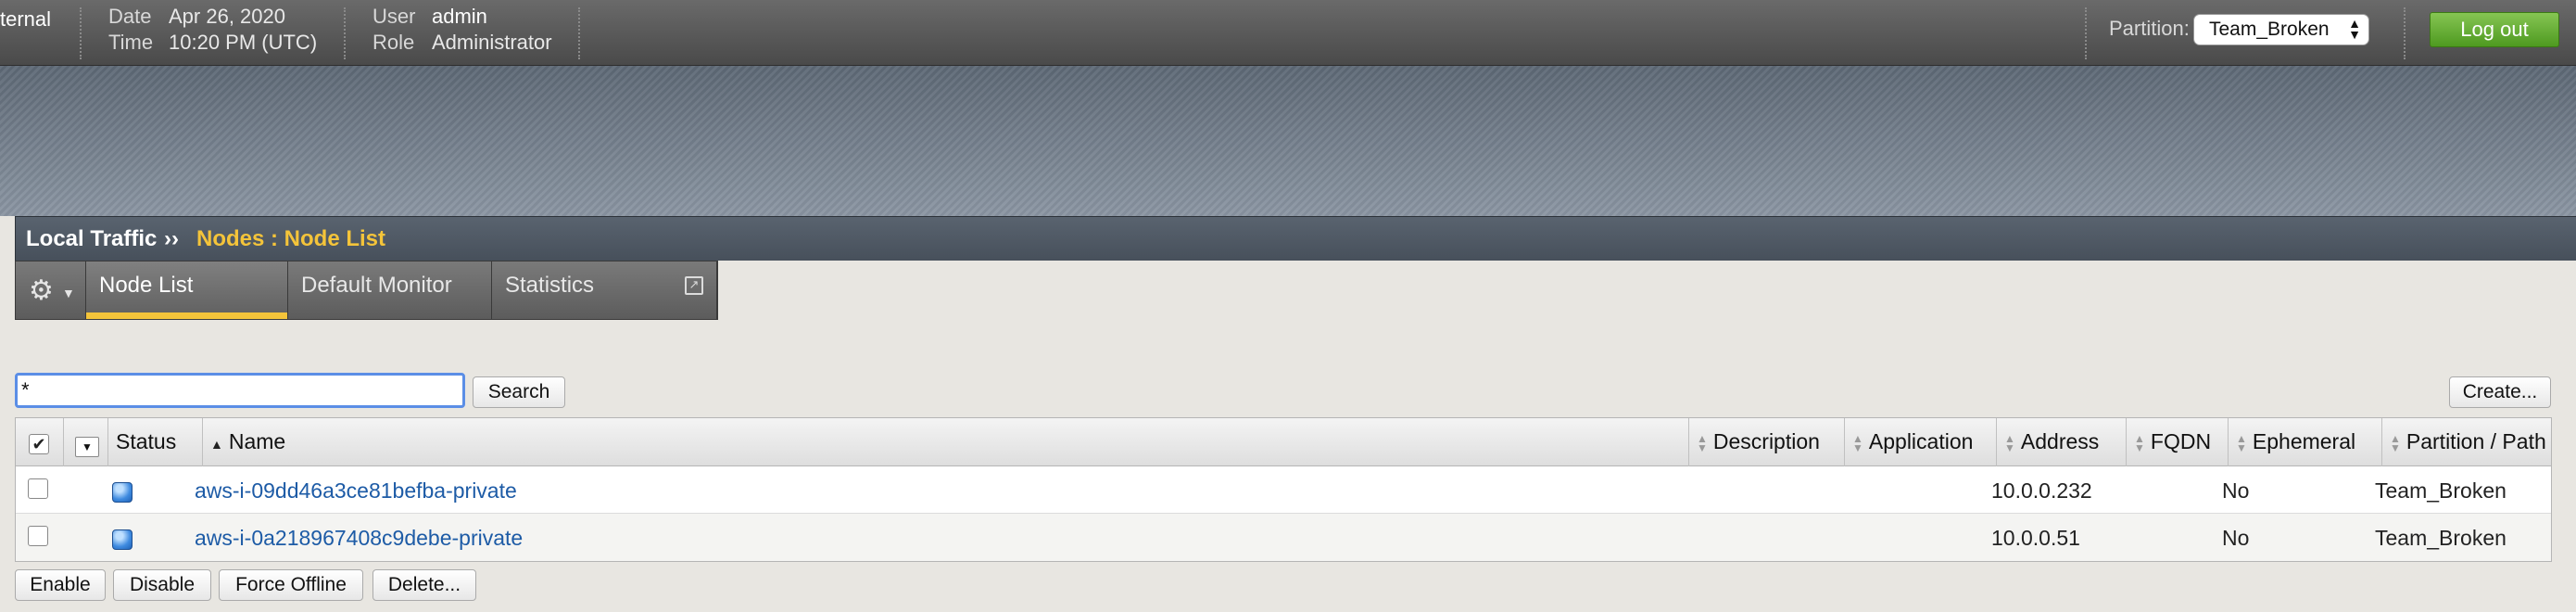 This screenshot has height=612, width=2576. I want to click on column-header-ephemeral: ▲ ▼ Ephemeral, so click(2305, 442).